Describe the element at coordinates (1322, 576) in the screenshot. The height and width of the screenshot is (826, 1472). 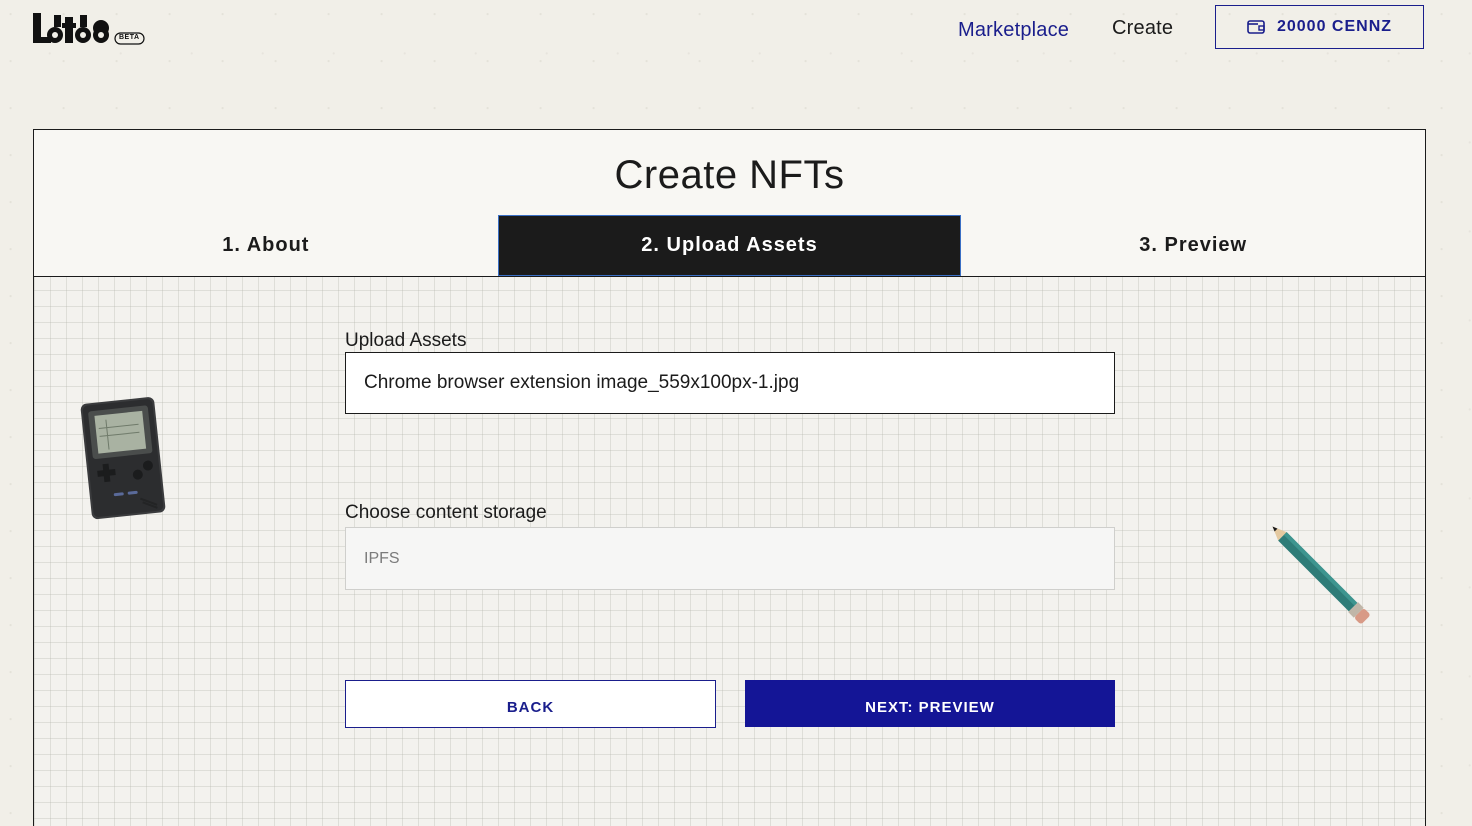
I see `pencil-decoration` at that location.